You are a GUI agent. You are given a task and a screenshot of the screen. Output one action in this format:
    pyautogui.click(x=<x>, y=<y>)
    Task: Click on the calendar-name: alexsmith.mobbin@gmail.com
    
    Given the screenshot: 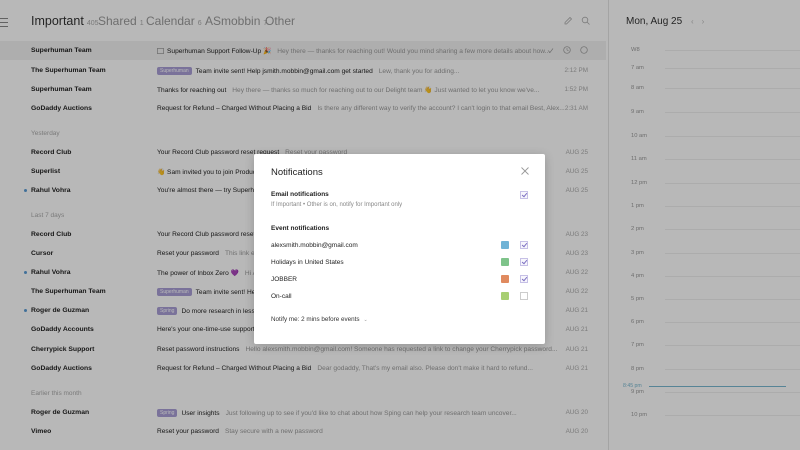 What is the action you would take?
    pyautogui.click(x=314, y=245)
    